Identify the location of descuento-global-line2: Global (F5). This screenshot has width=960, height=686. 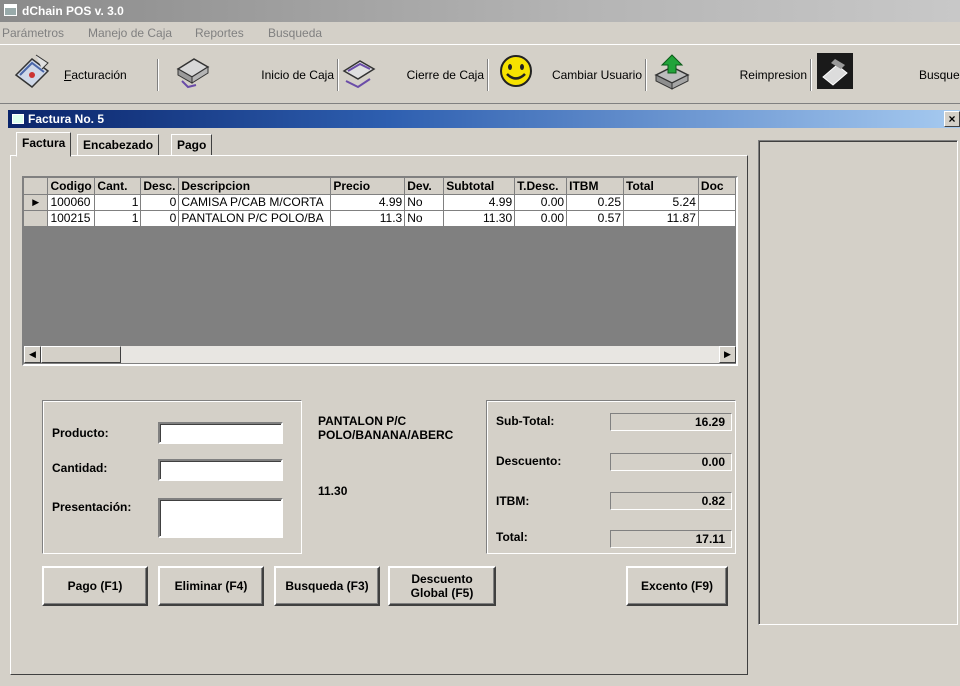
(442, 593).